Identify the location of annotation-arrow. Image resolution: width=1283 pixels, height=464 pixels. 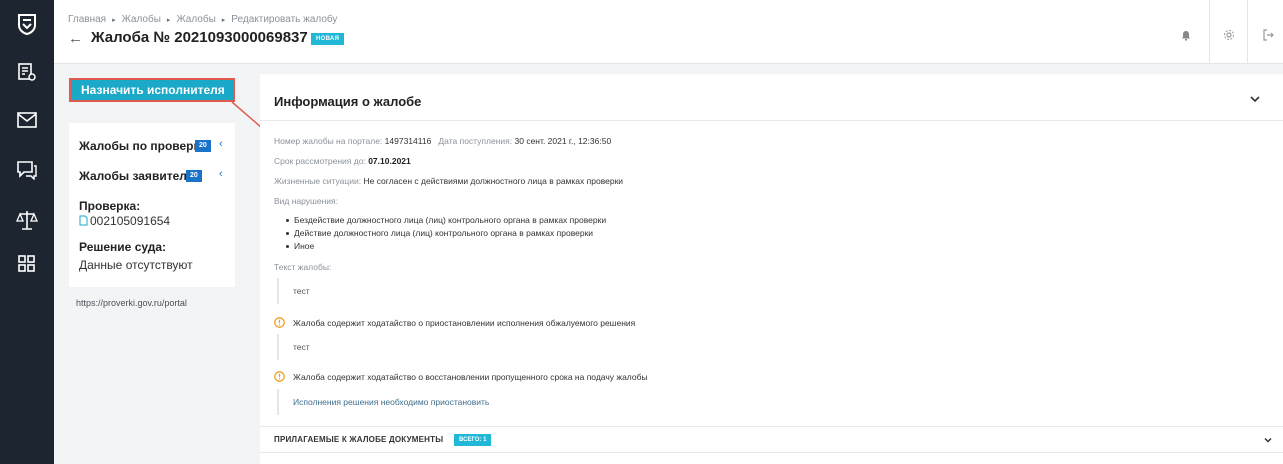
(247, 115).